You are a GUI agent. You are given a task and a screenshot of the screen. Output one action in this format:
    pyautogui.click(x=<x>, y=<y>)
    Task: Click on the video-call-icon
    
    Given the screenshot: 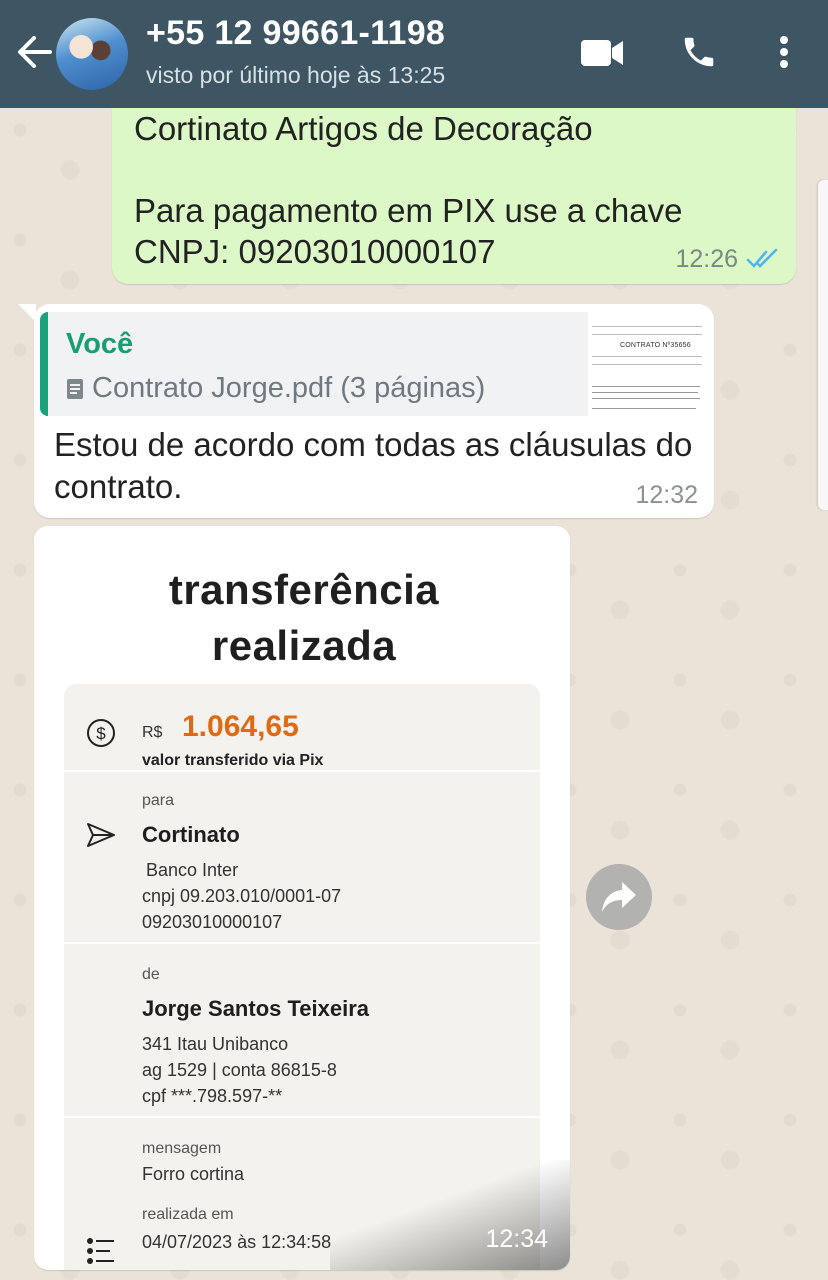 What is the action you would take?
    pyautogui.click(x=602, y=53)
    